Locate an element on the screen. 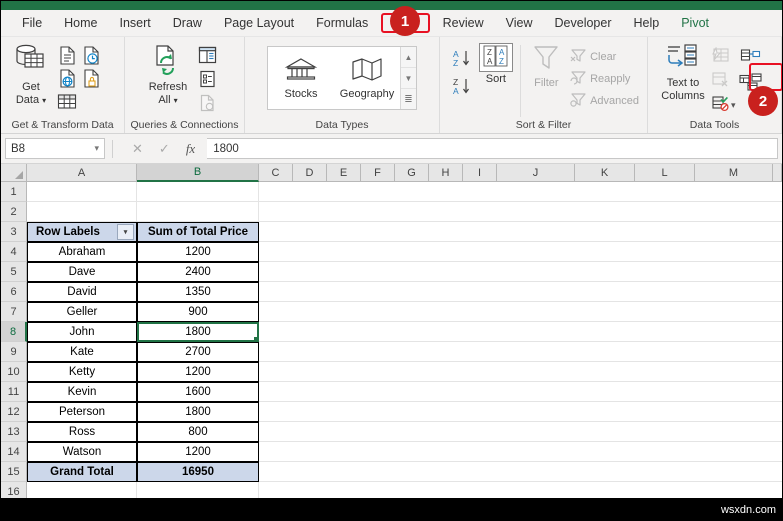  column-header-f: F is located at coordinates (378, 173).